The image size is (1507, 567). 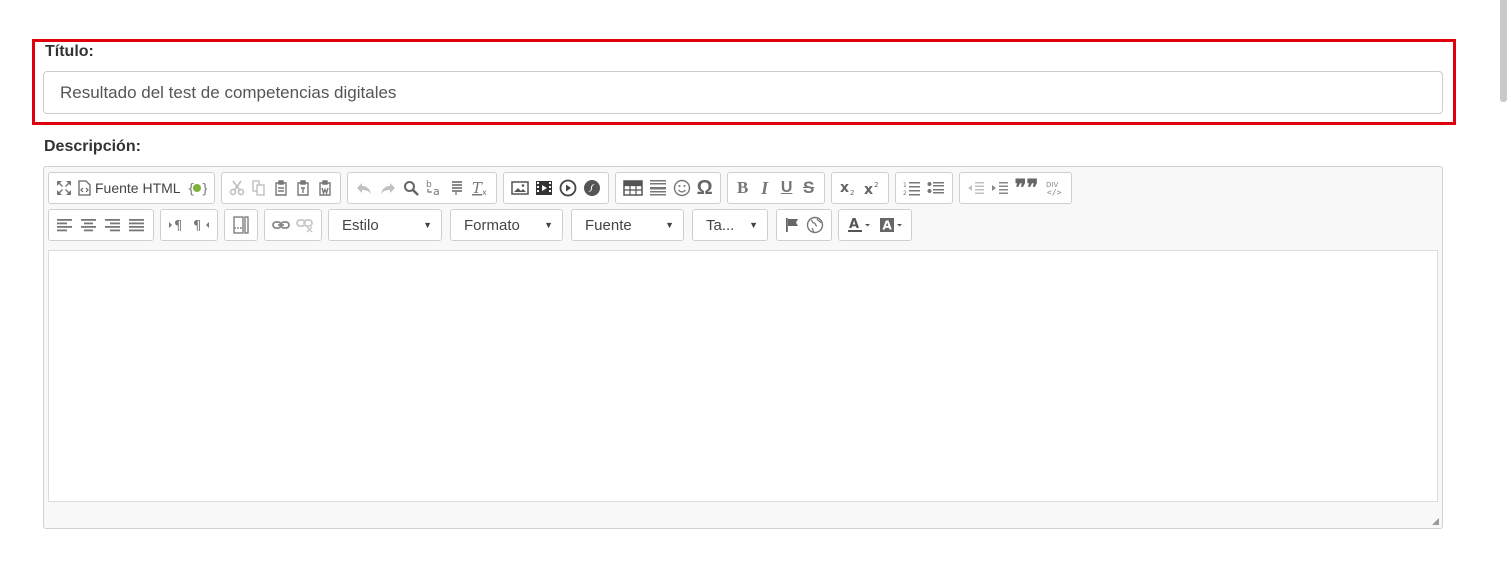 What do you see at coordinates (281, 225) in the screenshot?
I see `link-icon` at bounding box center [281, 225].